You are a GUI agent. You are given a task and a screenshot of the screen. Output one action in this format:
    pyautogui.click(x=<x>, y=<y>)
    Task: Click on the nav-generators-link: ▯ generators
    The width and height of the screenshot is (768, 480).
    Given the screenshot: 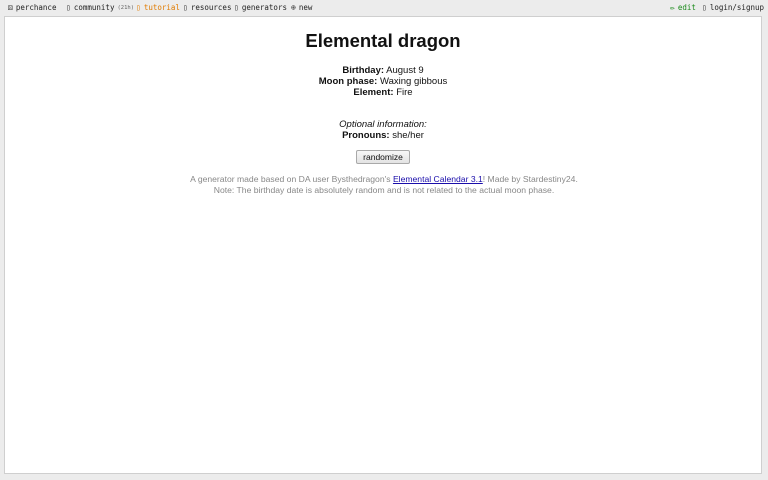 What is the action you would take?
    pyautogui.click(x=260, y=7)
    